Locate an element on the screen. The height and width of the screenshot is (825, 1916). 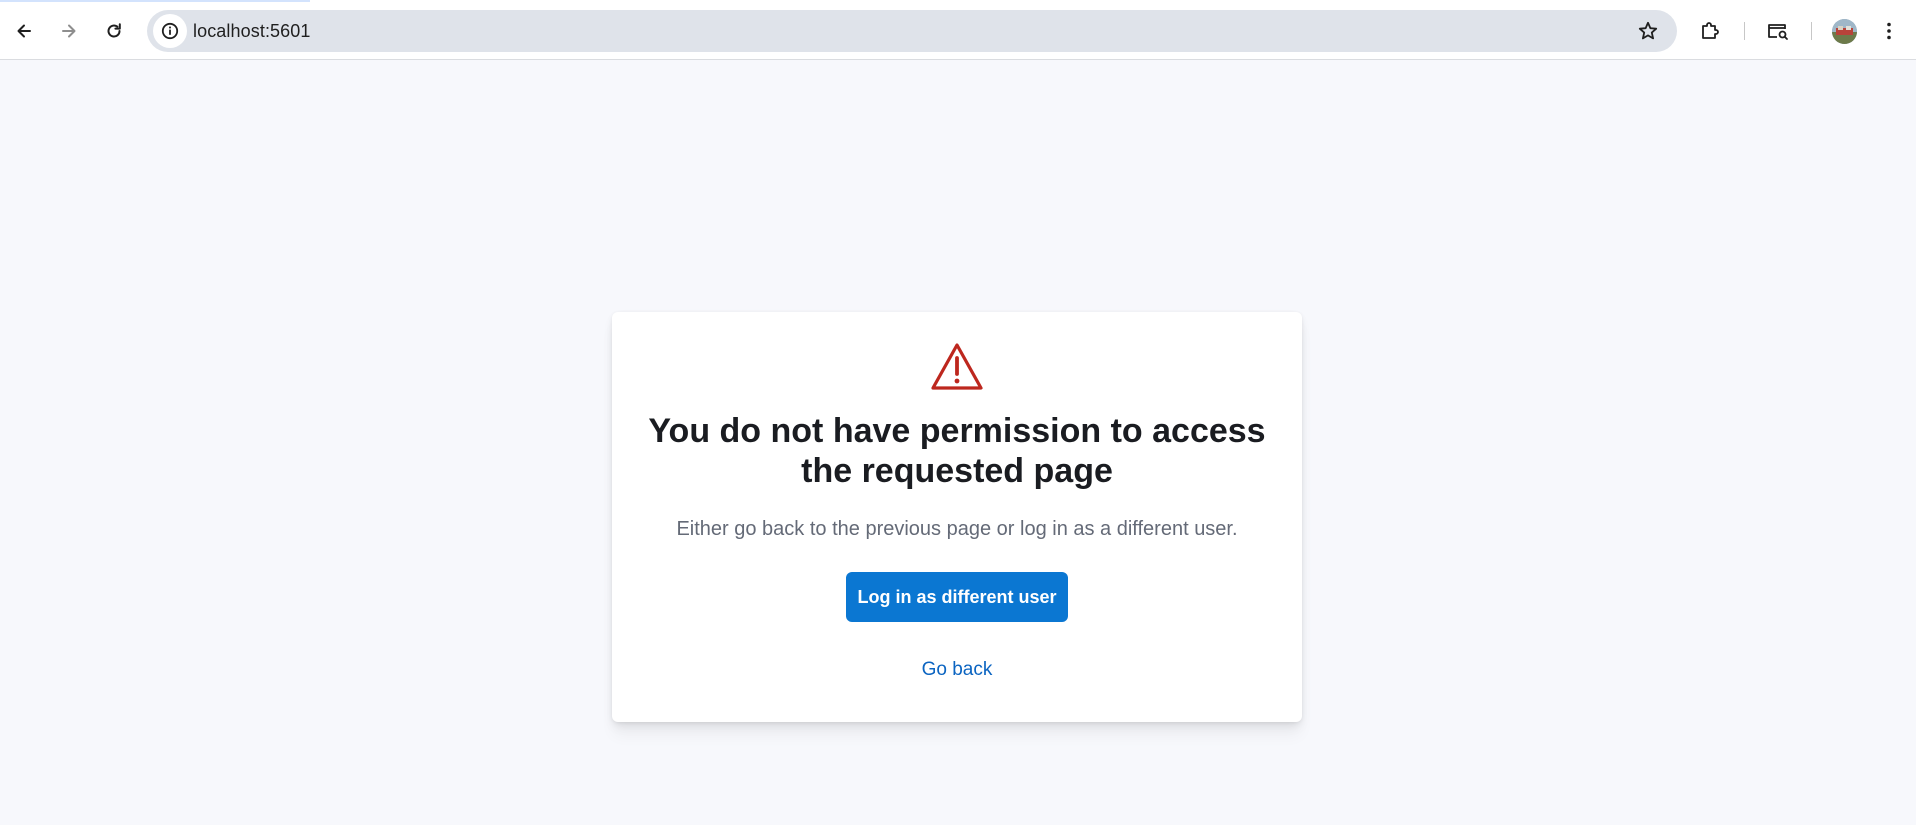
tab-search-icon is located at coordinates (1778, 32).